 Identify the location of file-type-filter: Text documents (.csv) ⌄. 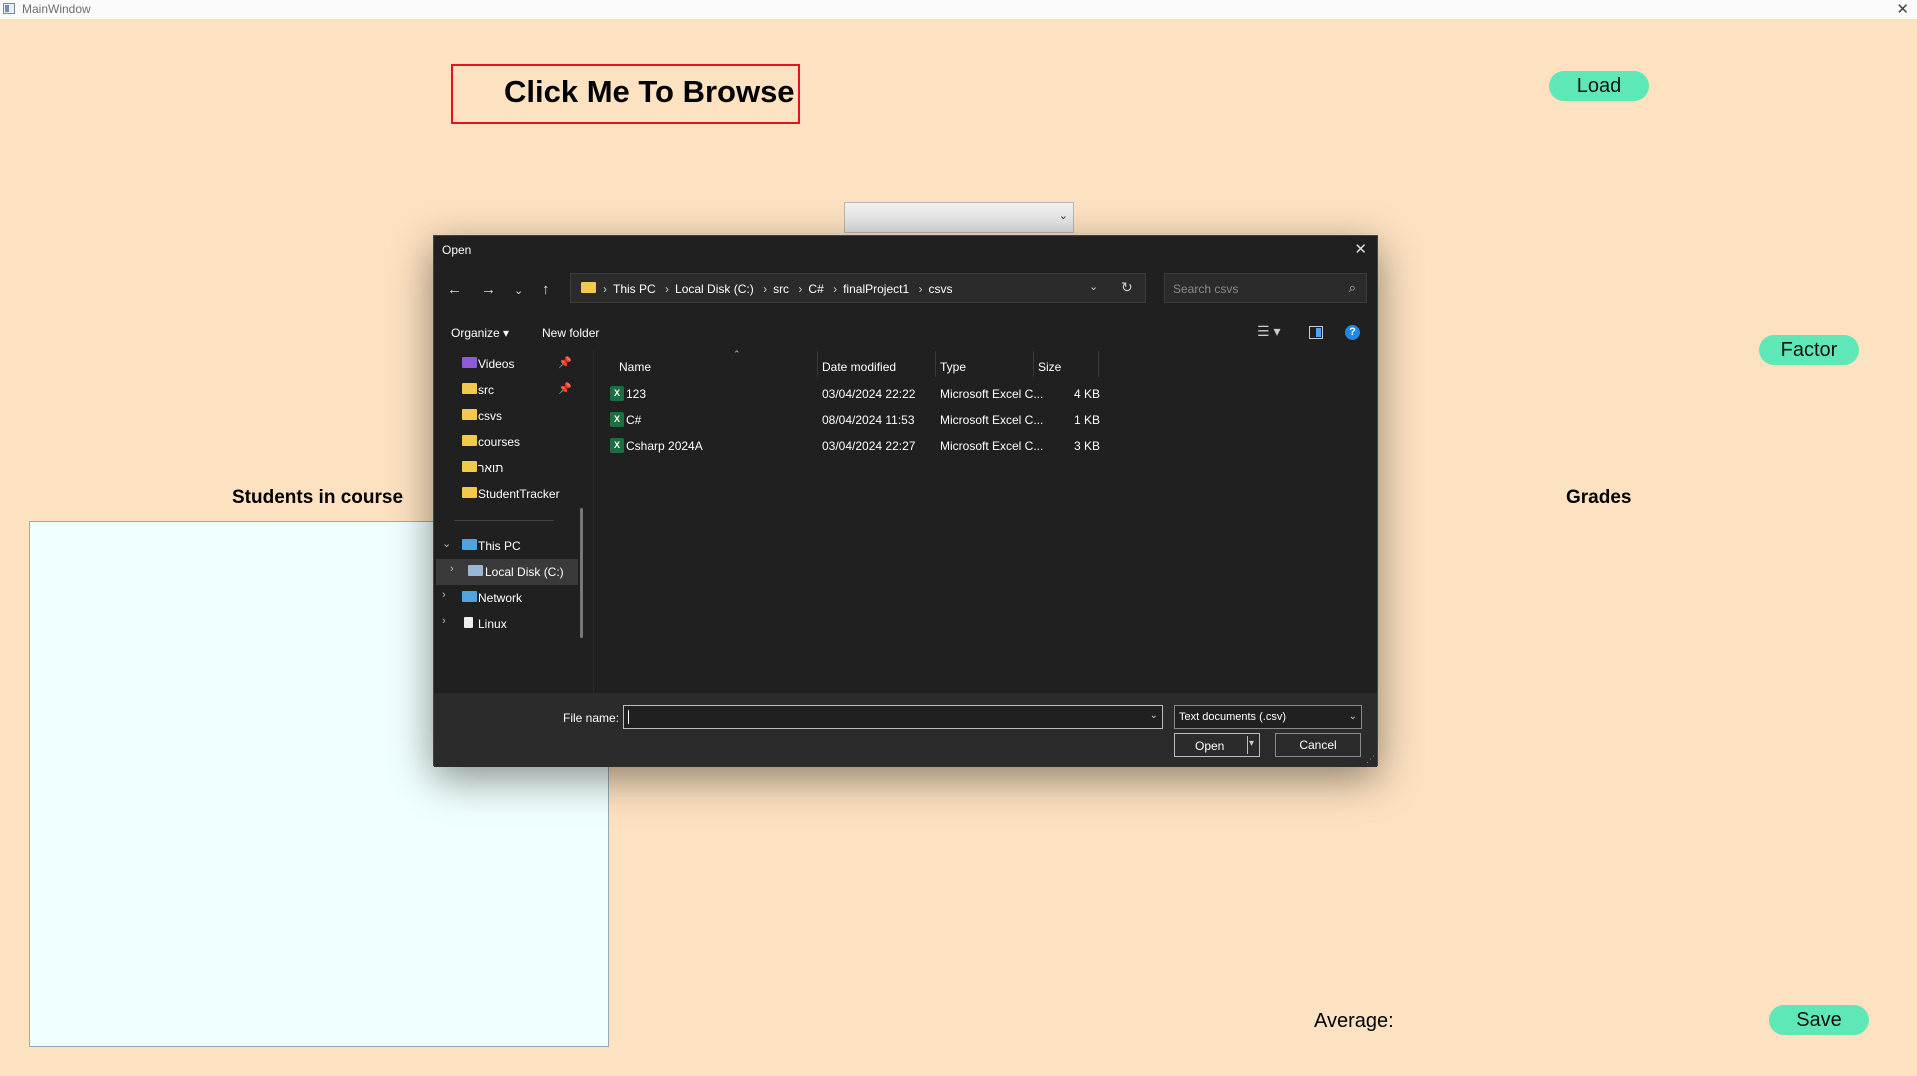
(1268, 717).